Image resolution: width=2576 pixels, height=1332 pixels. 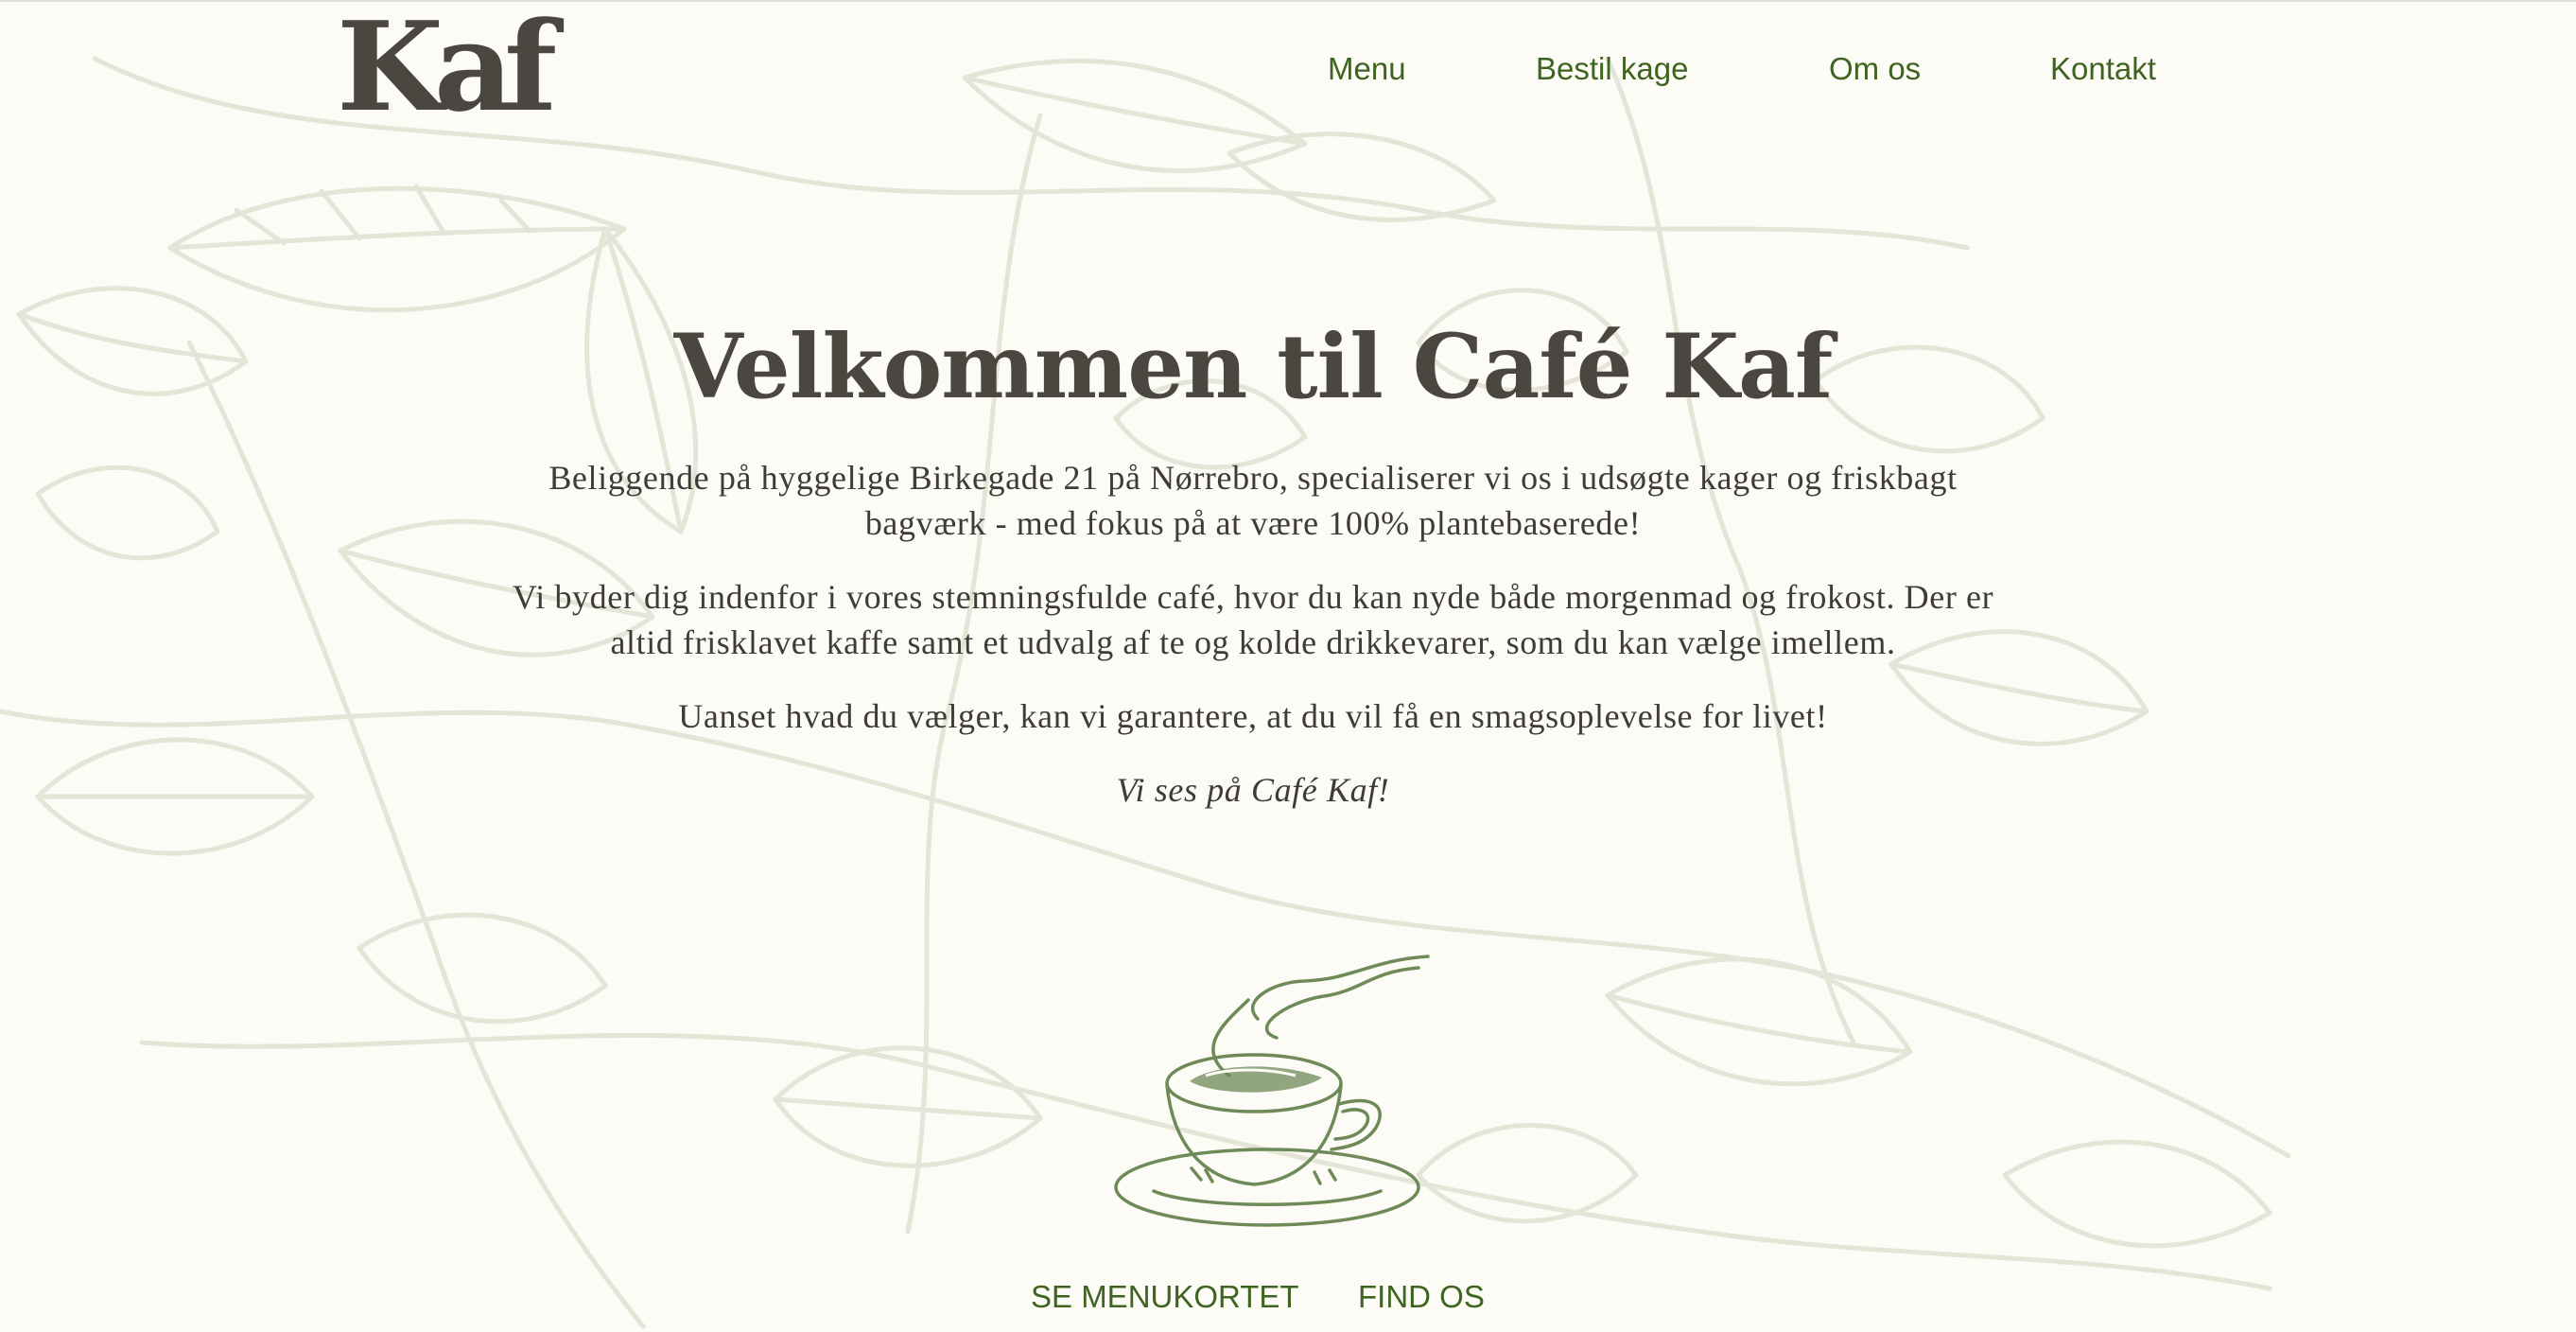 I want to click on see-menu-button: SE MENUKORTET, so click(x=1165, y=1297).